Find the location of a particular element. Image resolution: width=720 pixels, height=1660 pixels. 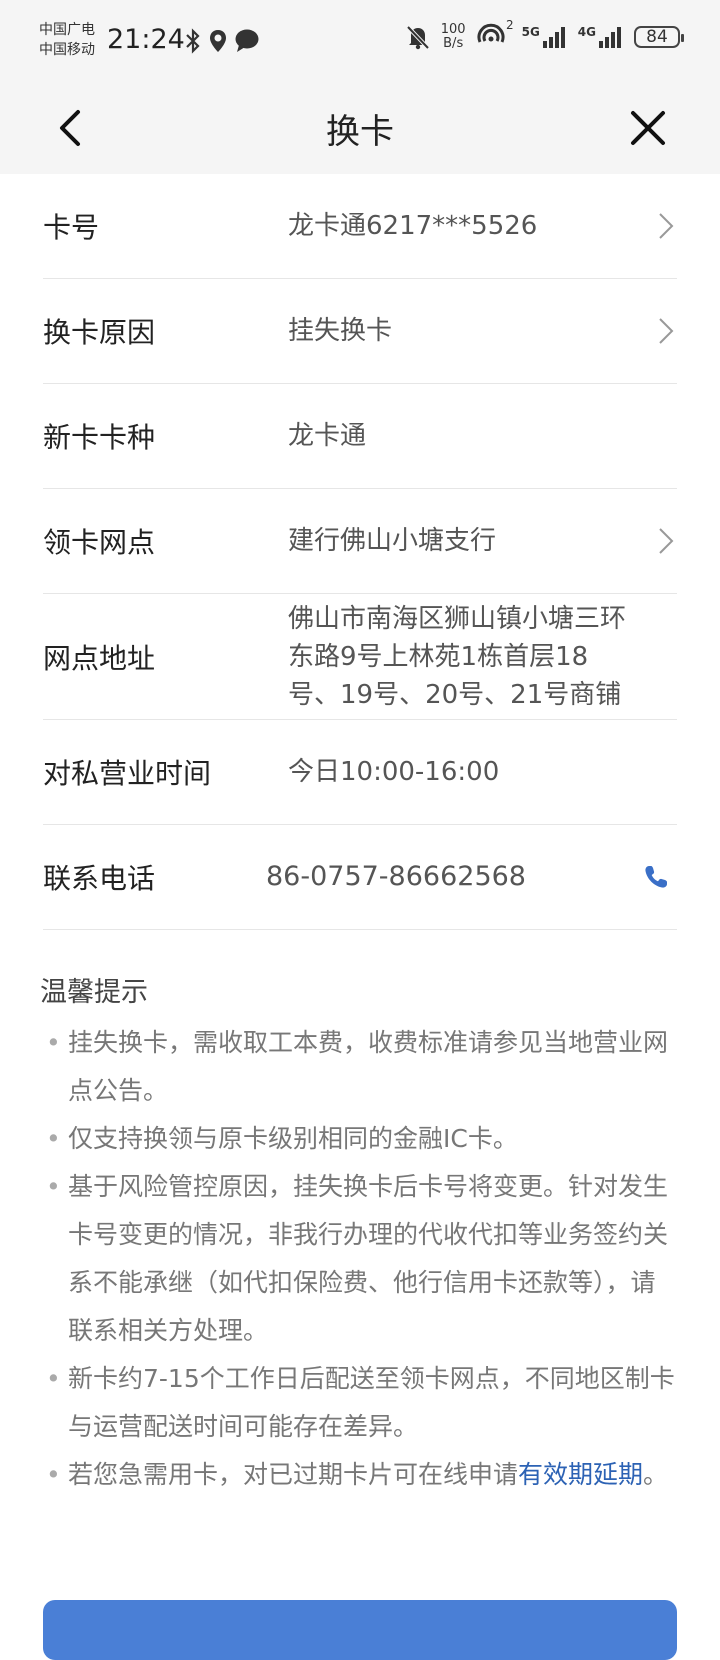

row-pickup-branch: 领卡网点 建行佛山小塘支行 is located at coordinates (360, 541).